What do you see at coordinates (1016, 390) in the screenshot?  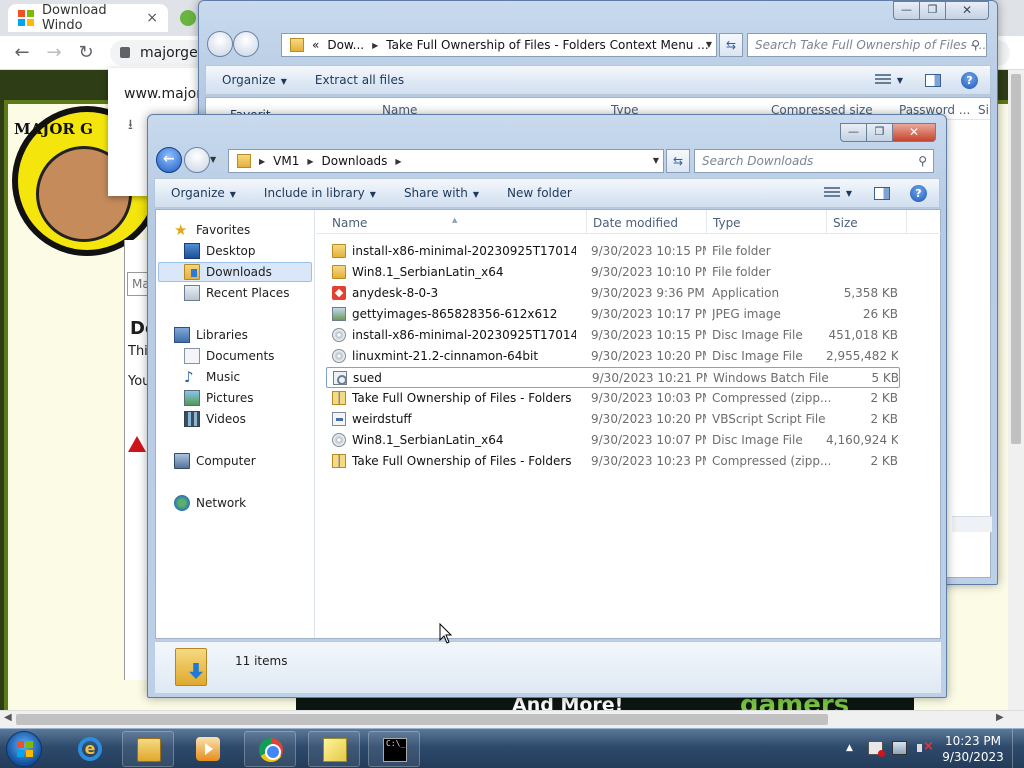 I see `browser-vertical-scrollbar` at bounding box center [1016, 390].